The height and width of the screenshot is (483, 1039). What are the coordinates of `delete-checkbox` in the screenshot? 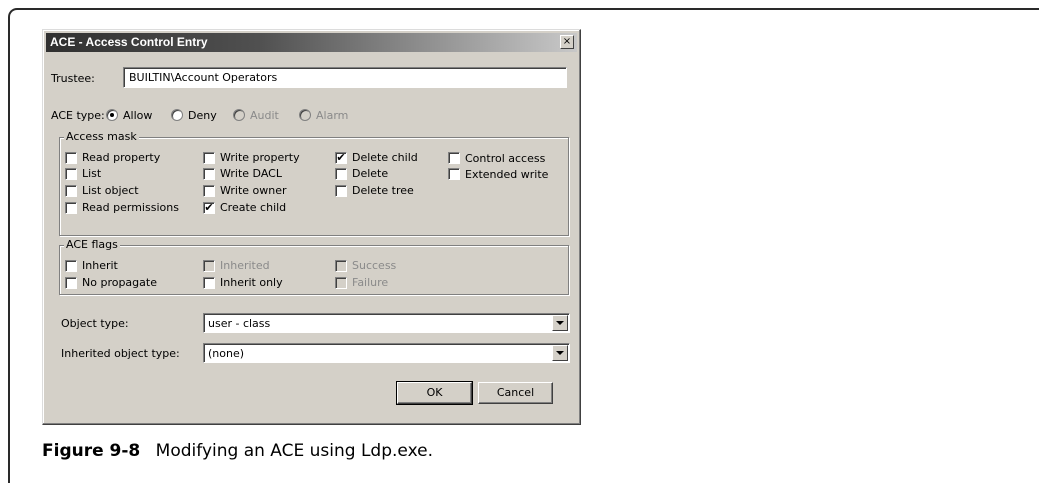 It's located at (341, 174).